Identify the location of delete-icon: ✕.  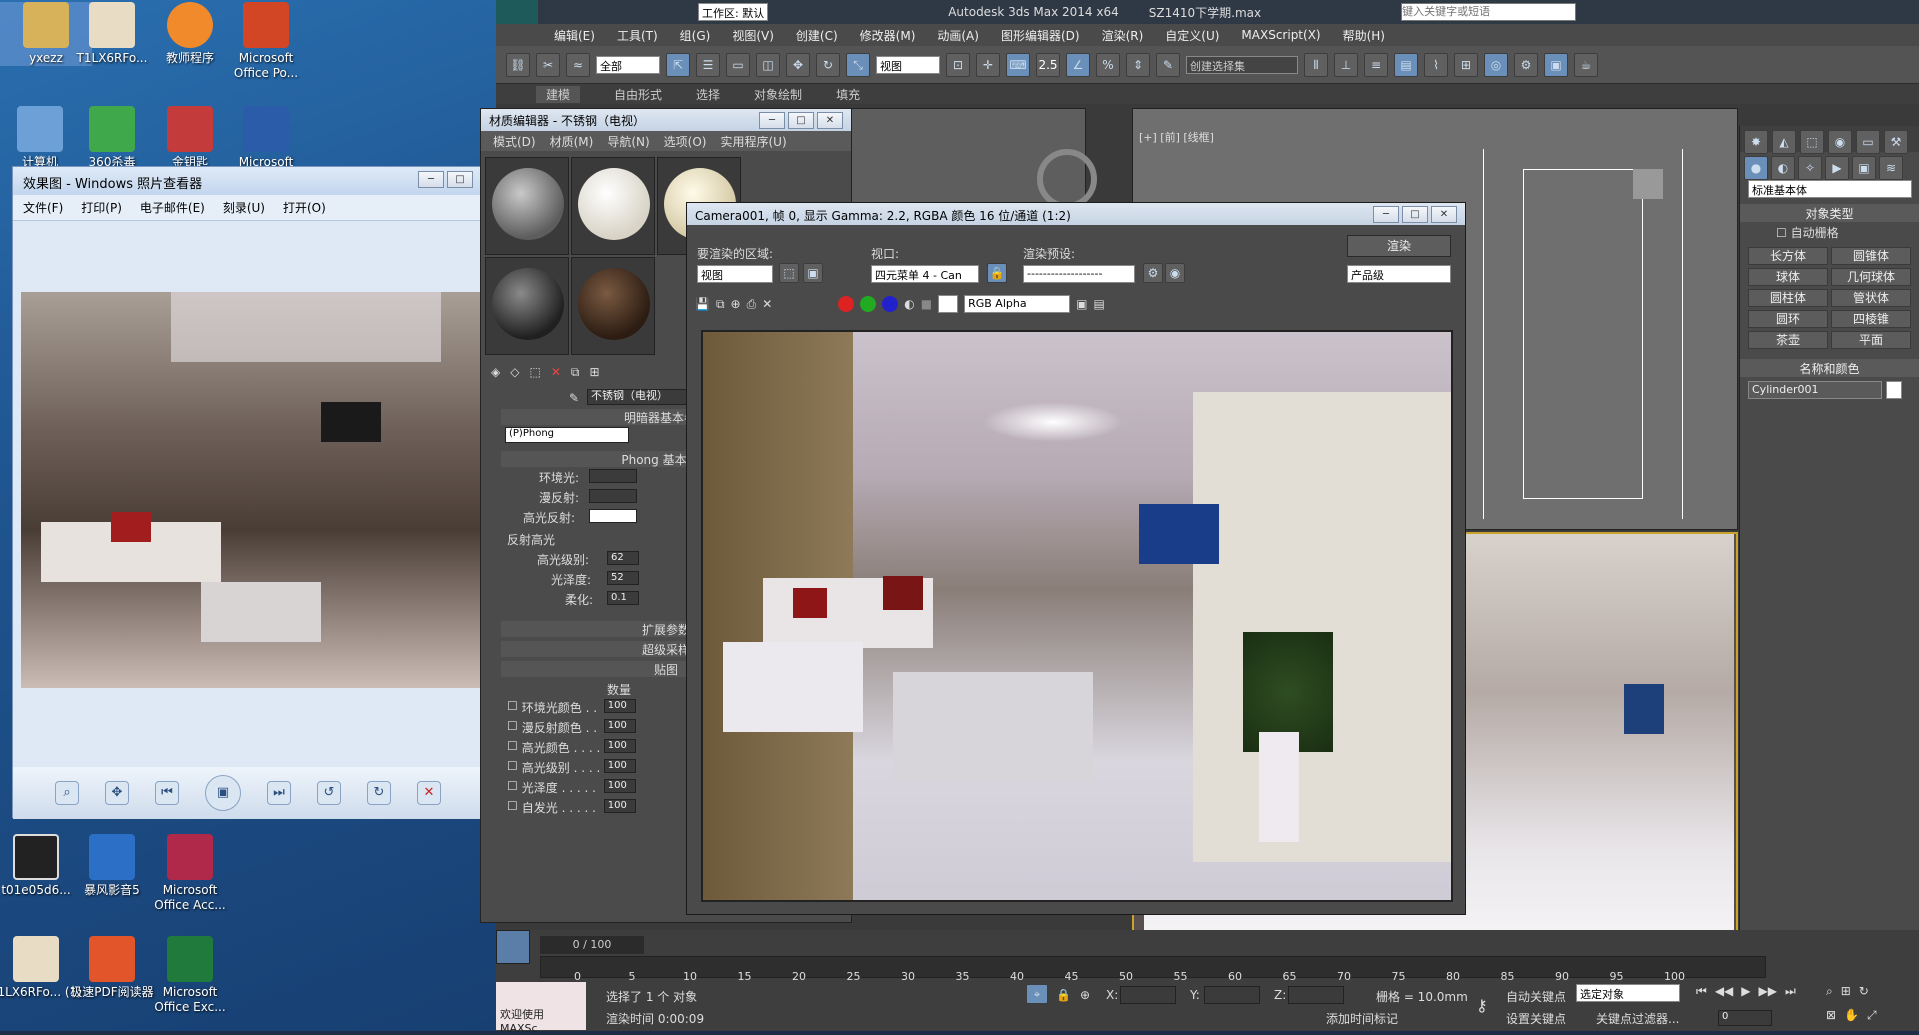
(429, 793).